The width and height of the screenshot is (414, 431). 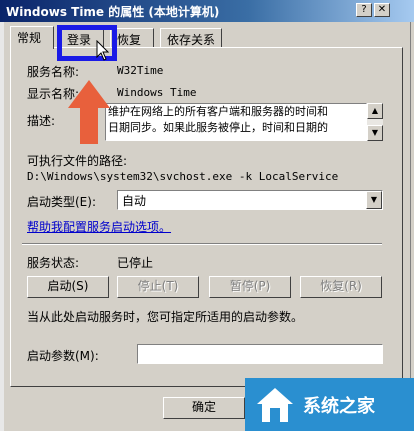 What do you see at coordinates (61, 202) in the screenshot?
I see `startup-type-label: 启动类型(E):` at bounding box center [61, 202].